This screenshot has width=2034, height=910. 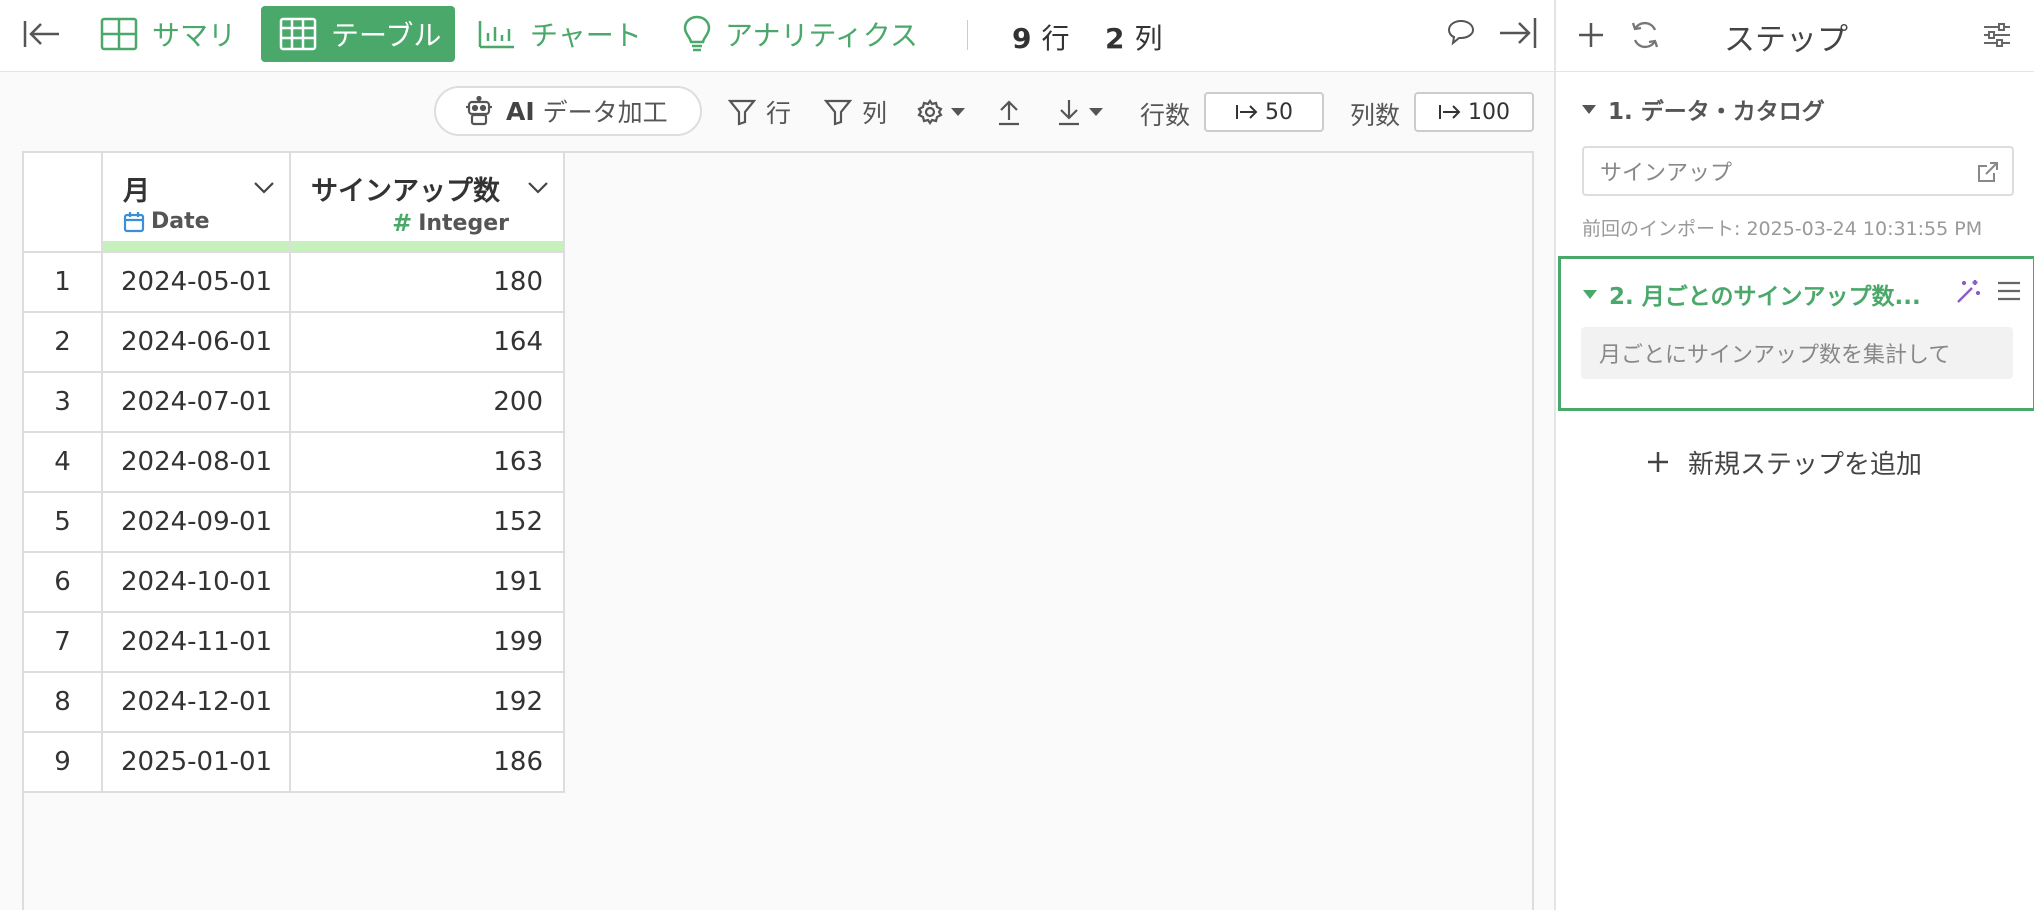 What do you see at coordinates (1165, 115) in the screenshot?
I see `rows-limit-label: 行数` at bounding box center [1165, 115].